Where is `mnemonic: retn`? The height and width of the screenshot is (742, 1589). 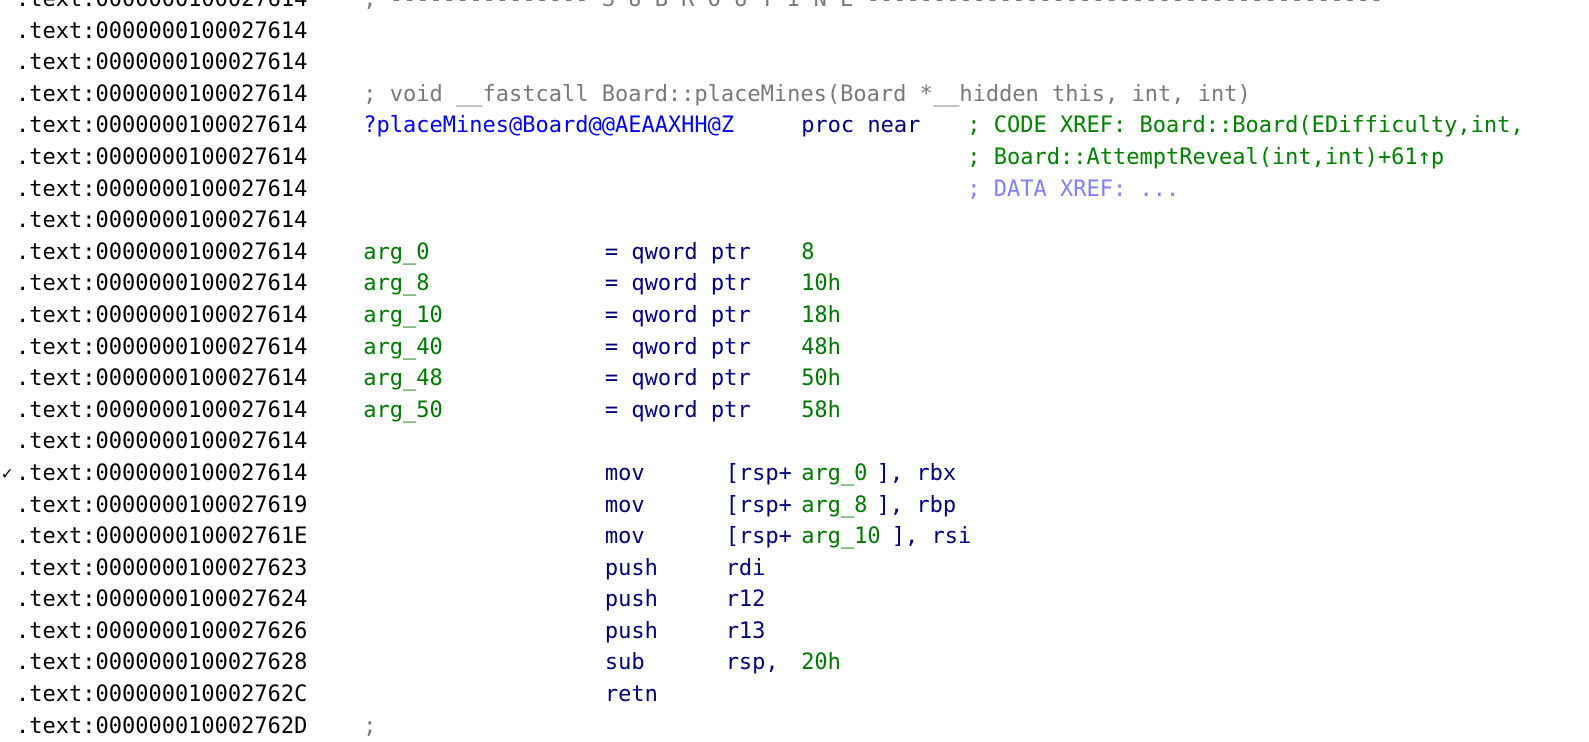
mnemonic: retn is located at coordinates (631, 695).